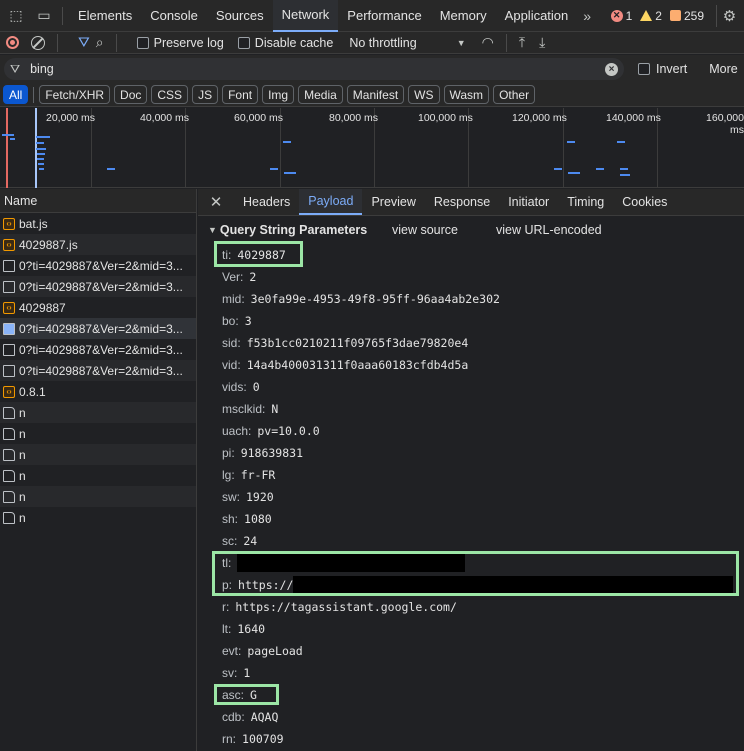 The width and height of the screenshot is (744, 751). I want to click on tab-headers: Headers, so click(266, 202).